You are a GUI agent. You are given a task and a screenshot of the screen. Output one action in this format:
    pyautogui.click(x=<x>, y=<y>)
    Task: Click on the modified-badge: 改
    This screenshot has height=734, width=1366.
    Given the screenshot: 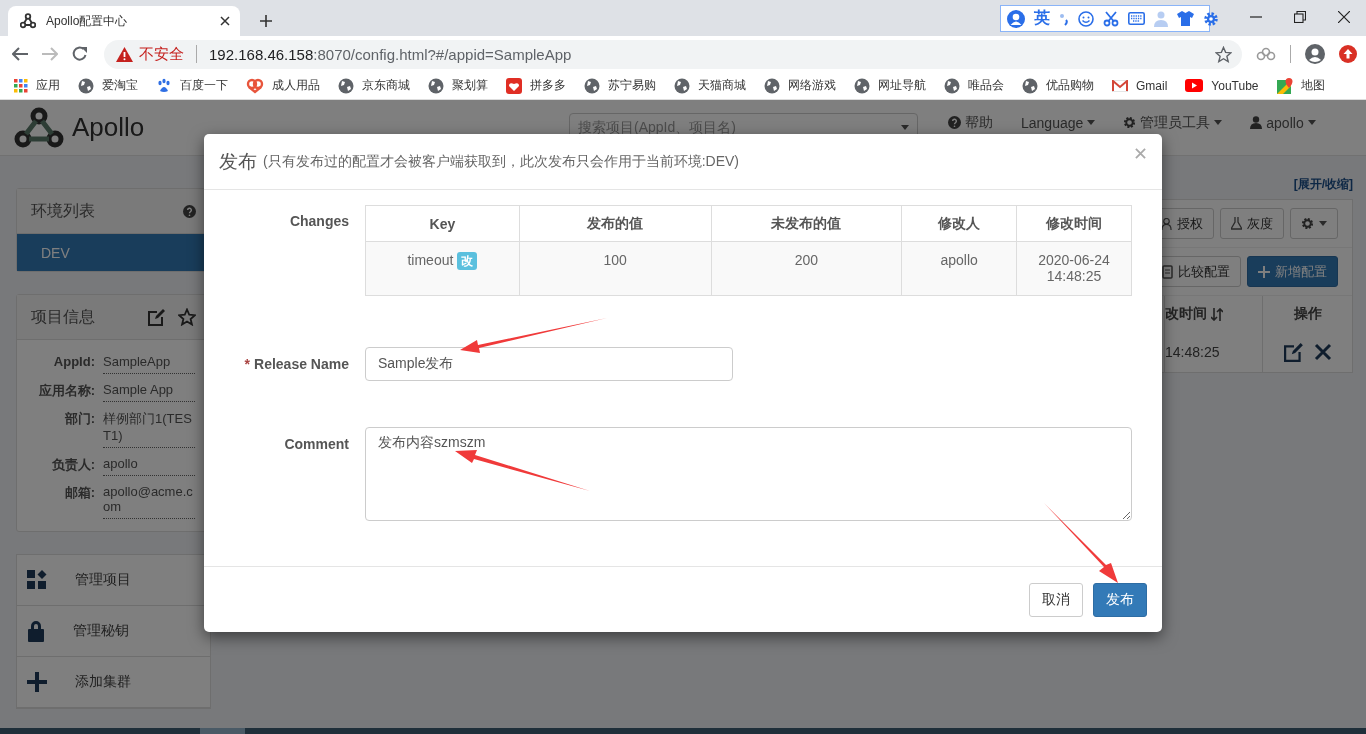 What is the action you would take?
    pyautogui.click(x=467, y=261)
    